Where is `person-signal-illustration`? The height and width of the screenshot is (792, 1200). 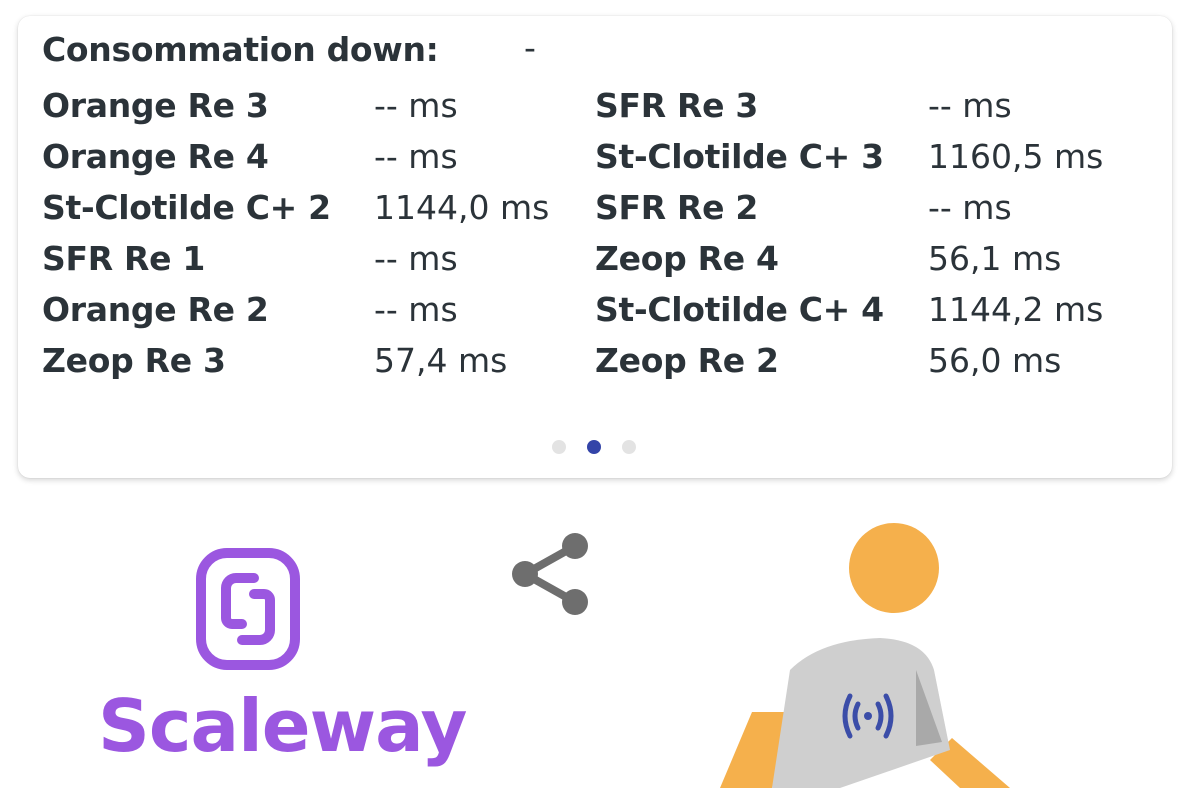 person-signal-illustration is located at coordinates (870, 654).